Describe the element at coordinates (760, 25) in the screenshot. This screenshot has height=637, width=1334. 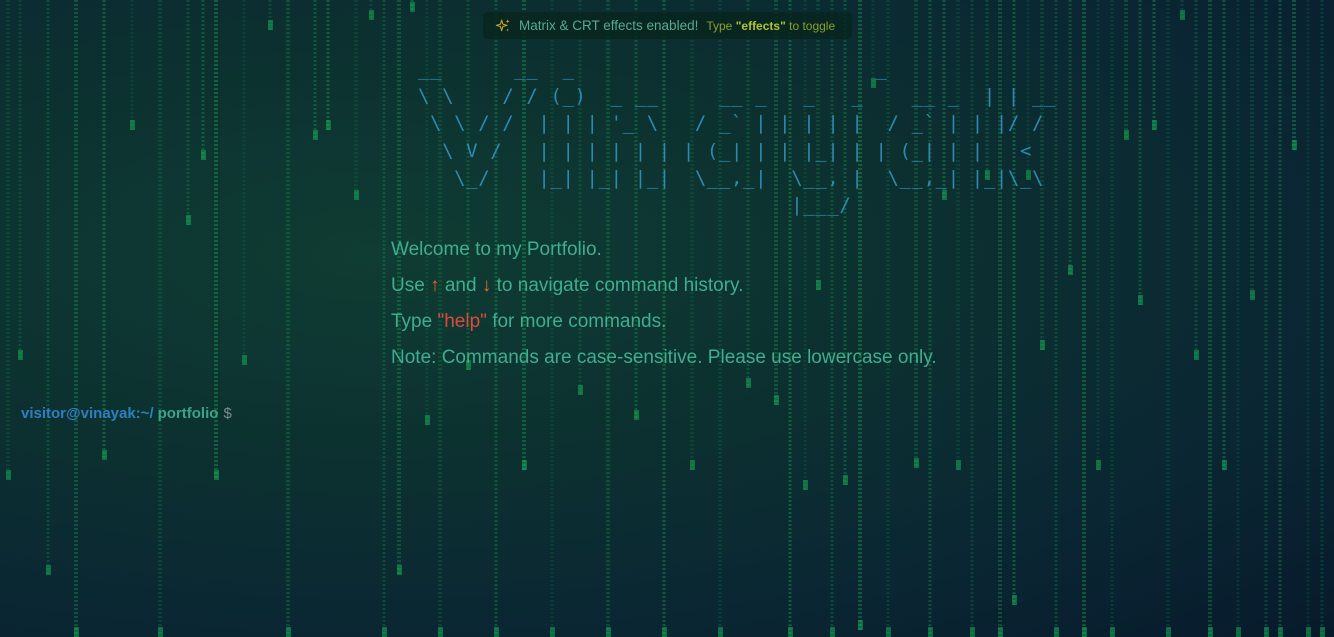
I see `toast-hint-command: "effects"` at that location.